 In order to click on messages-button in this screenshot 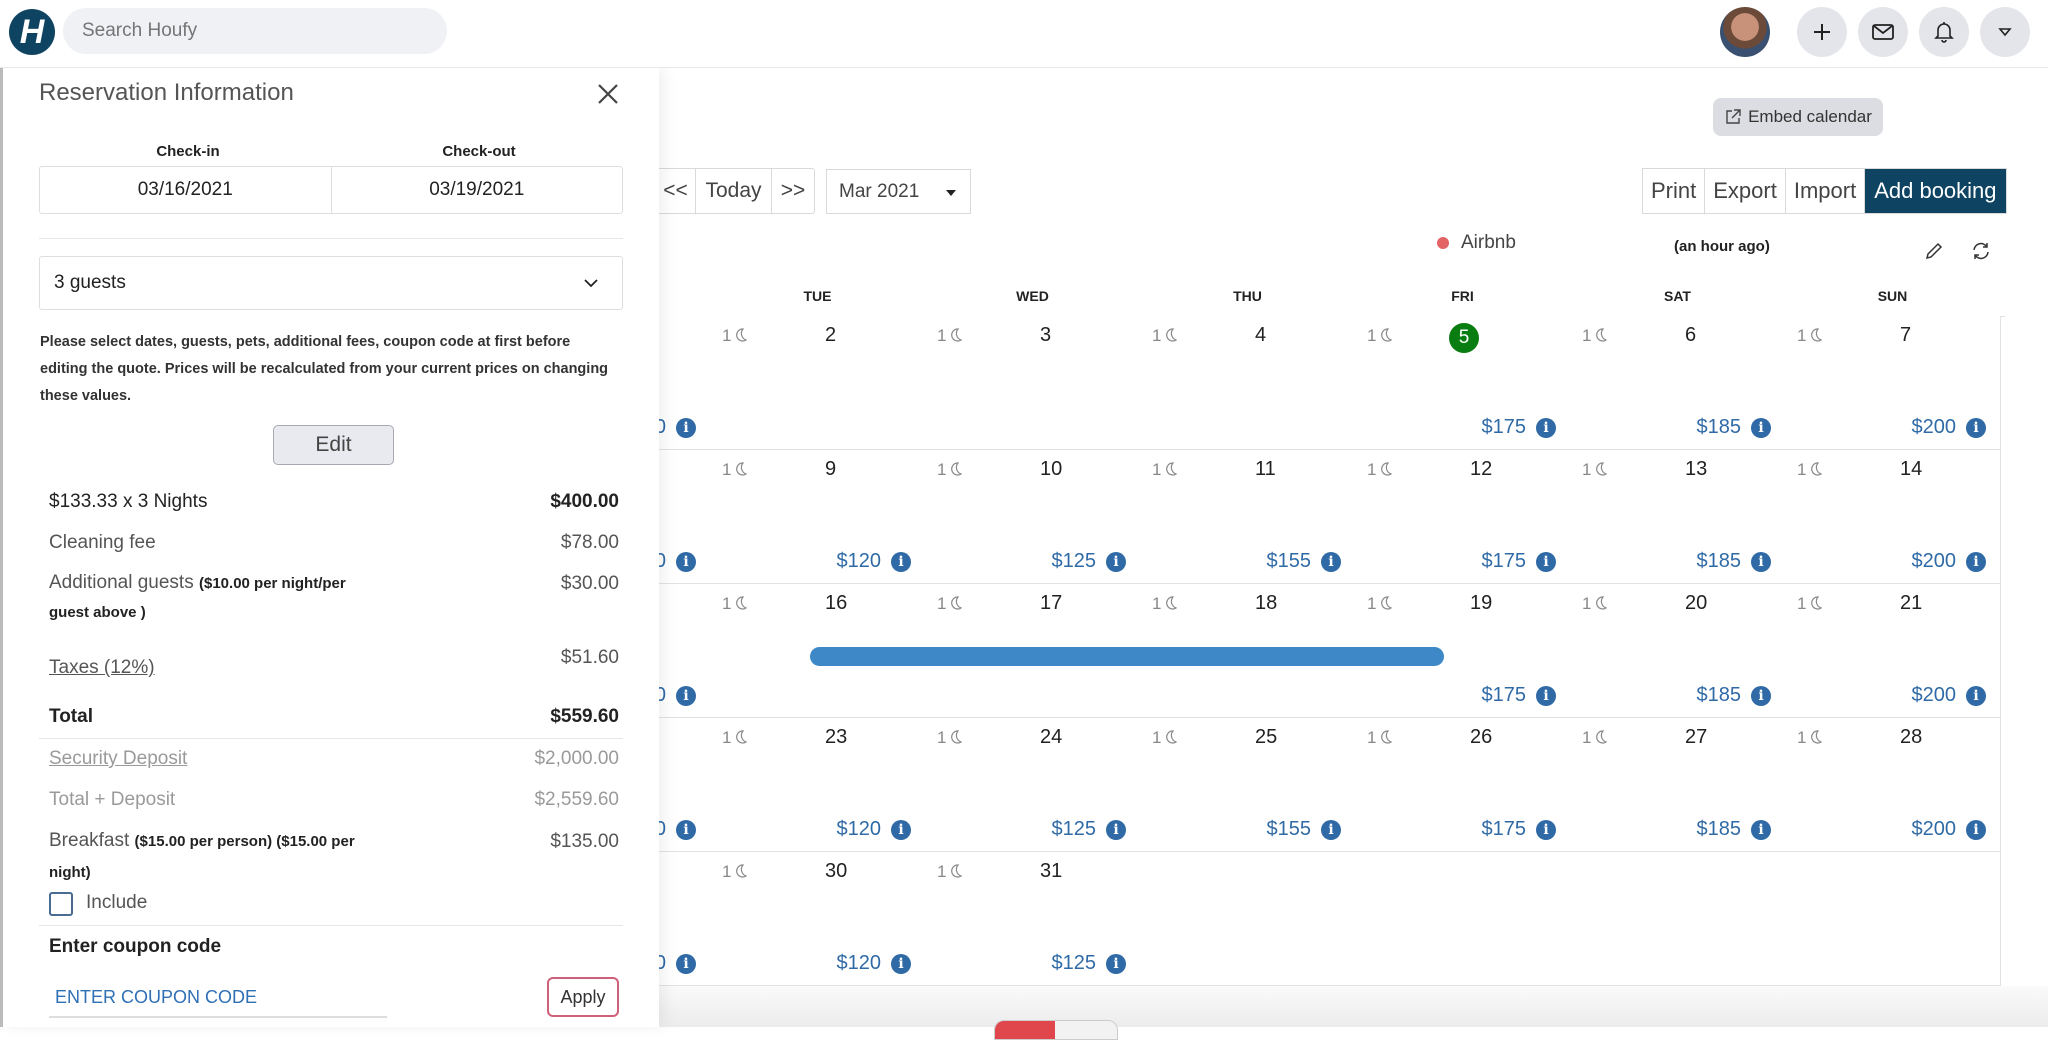, I will do `click(1883, 32)`.